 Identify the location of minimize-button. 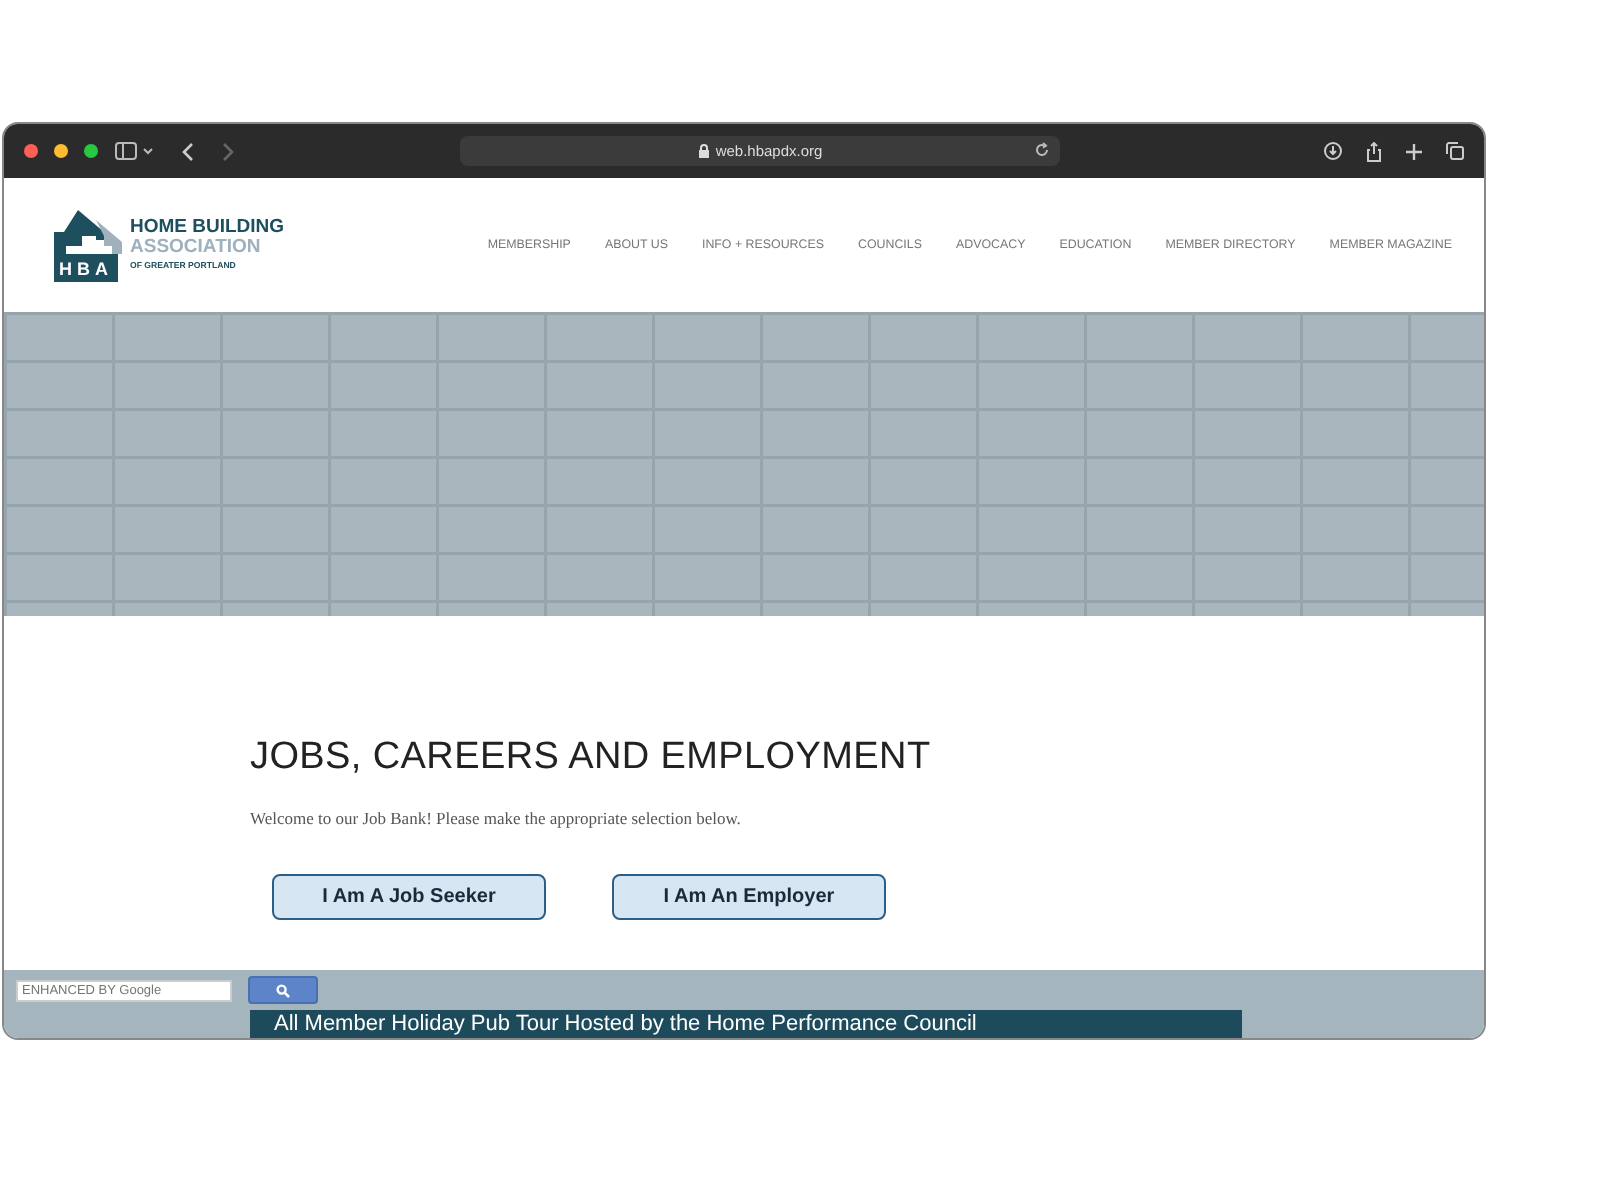
(61, 151).